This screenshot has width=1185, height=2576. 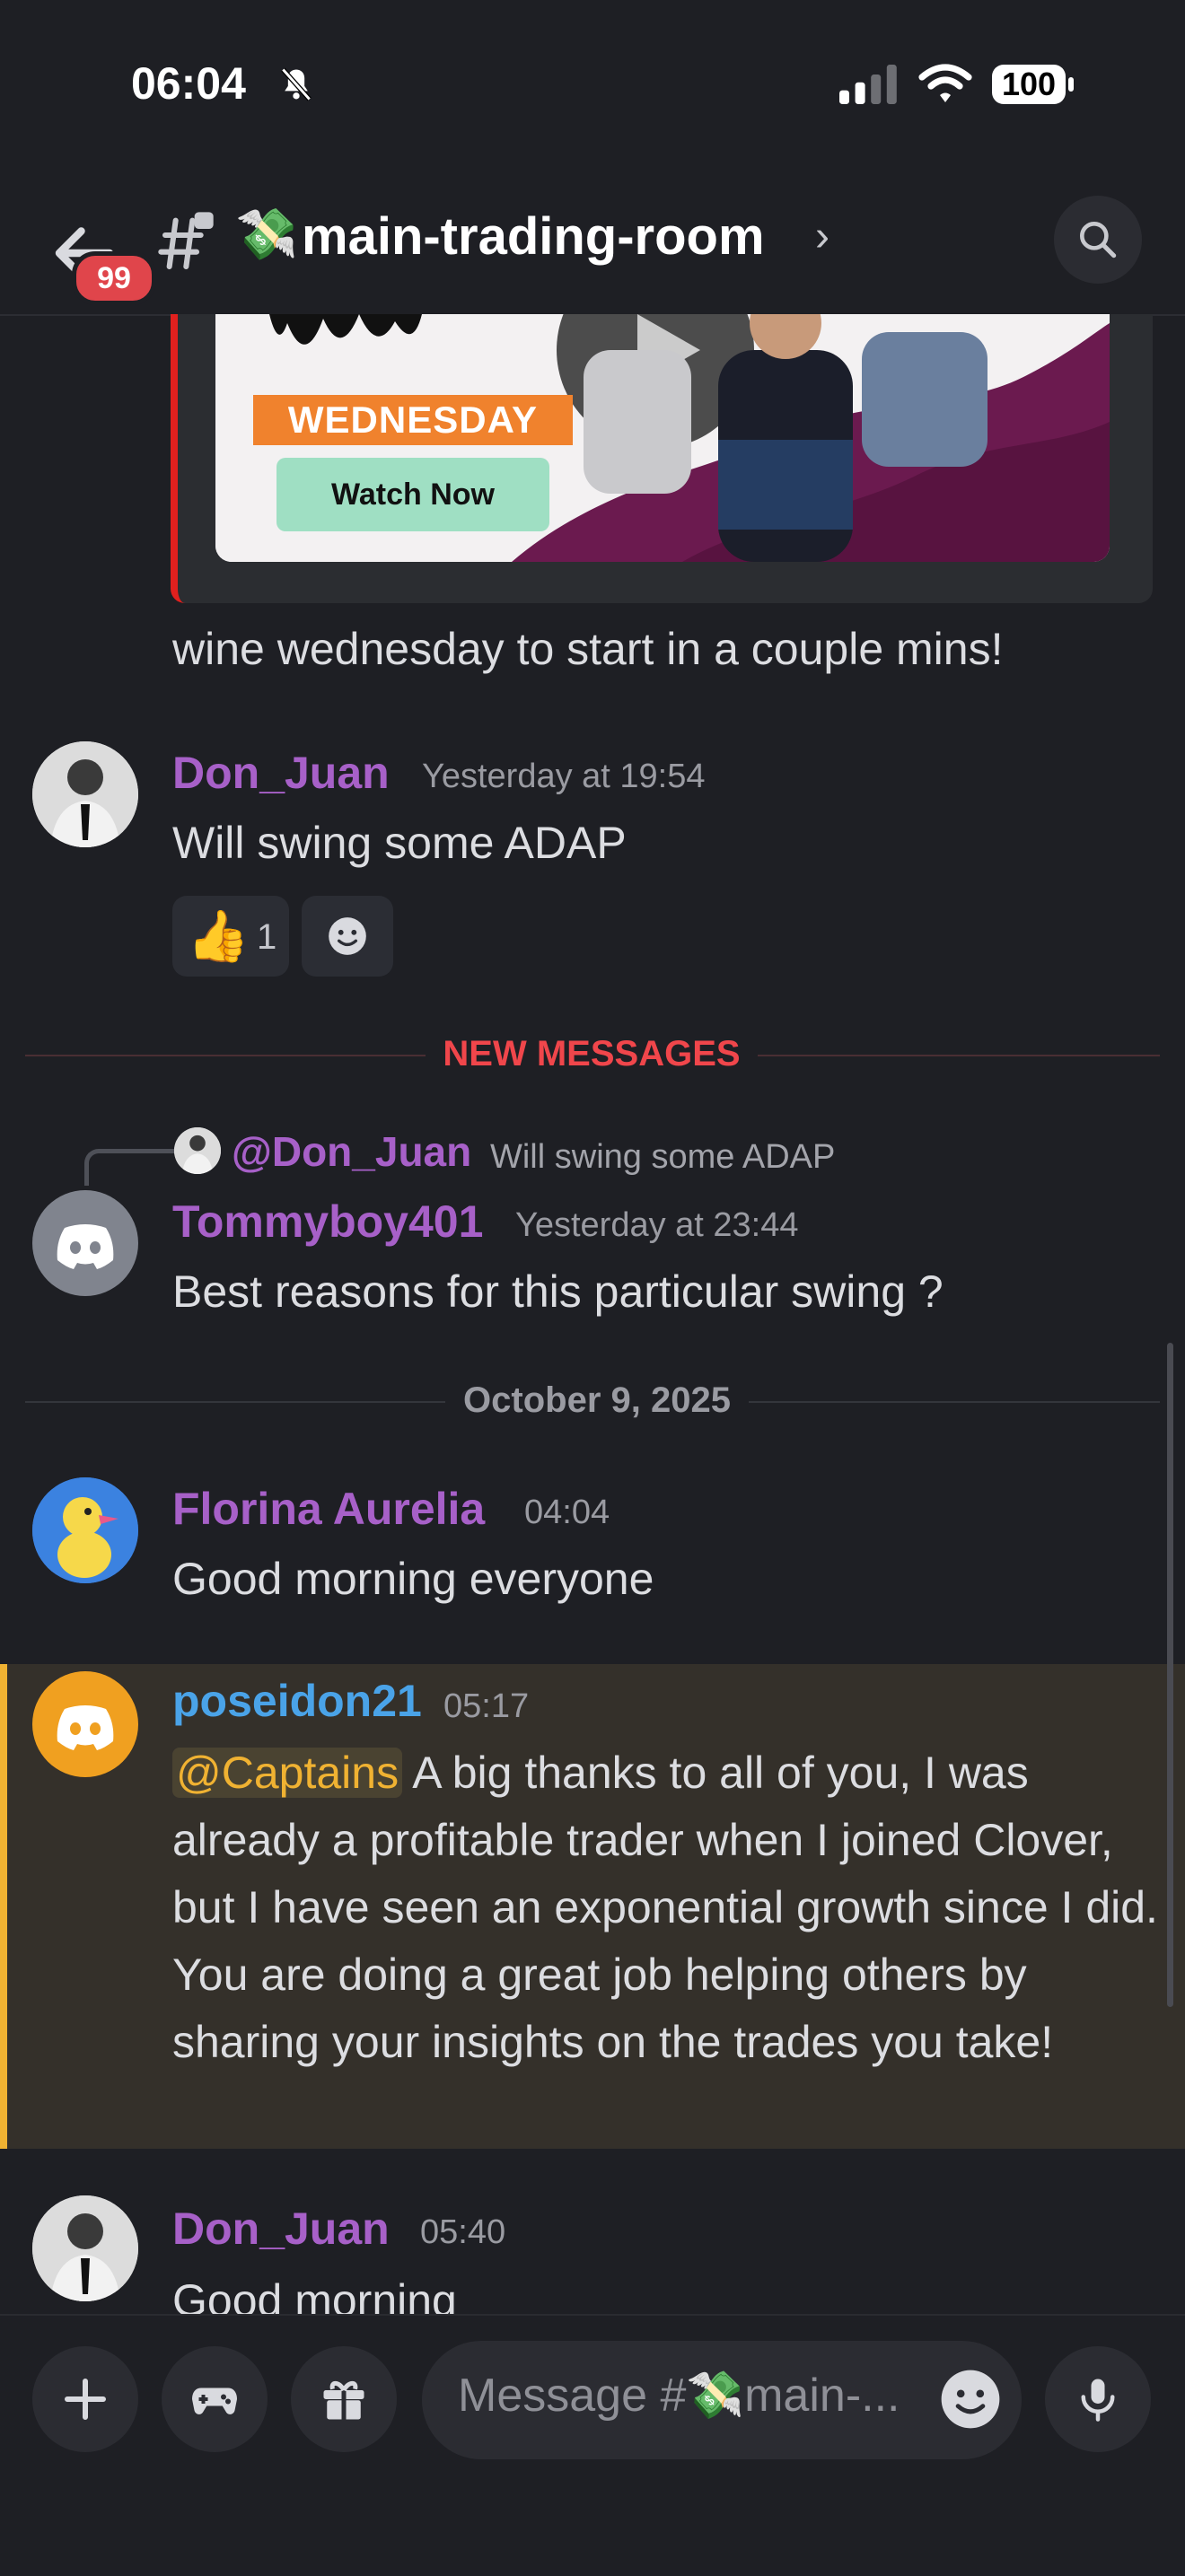 I want to click on reaction-count: 1, so click(x=267, y=937).